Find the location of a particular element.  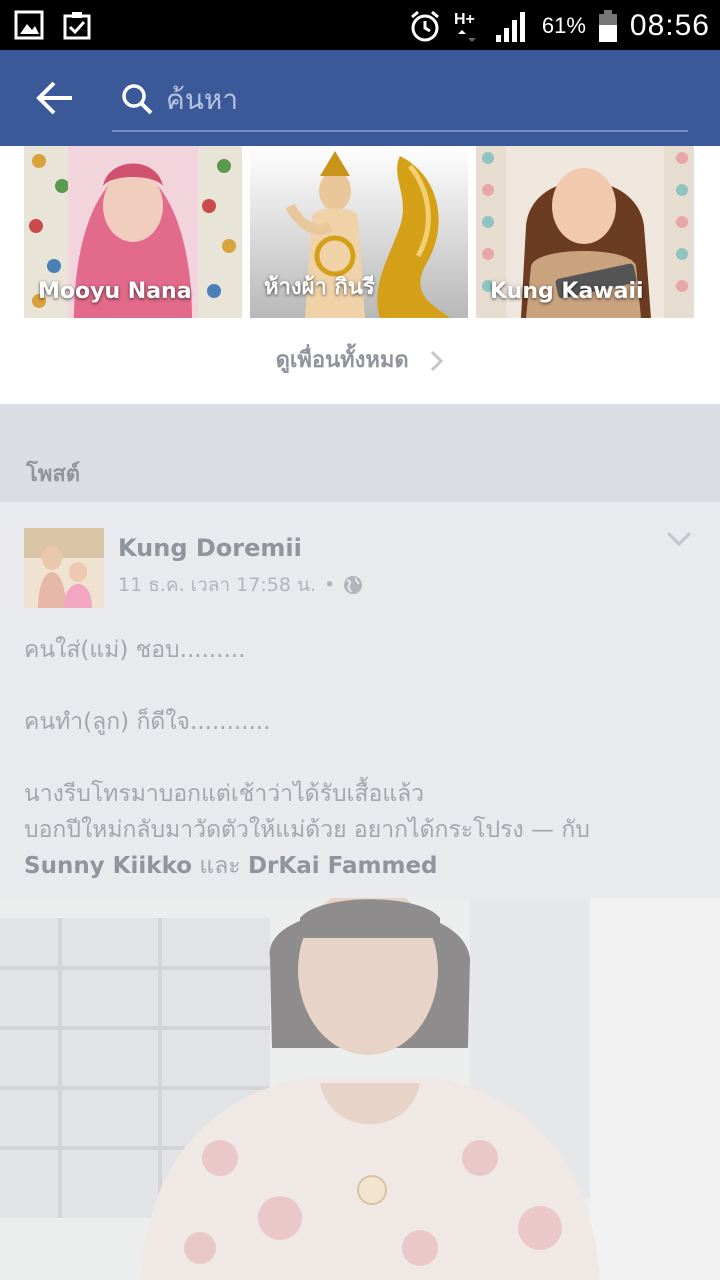

network-type-label: H+ is located at coordinates (464, 19).